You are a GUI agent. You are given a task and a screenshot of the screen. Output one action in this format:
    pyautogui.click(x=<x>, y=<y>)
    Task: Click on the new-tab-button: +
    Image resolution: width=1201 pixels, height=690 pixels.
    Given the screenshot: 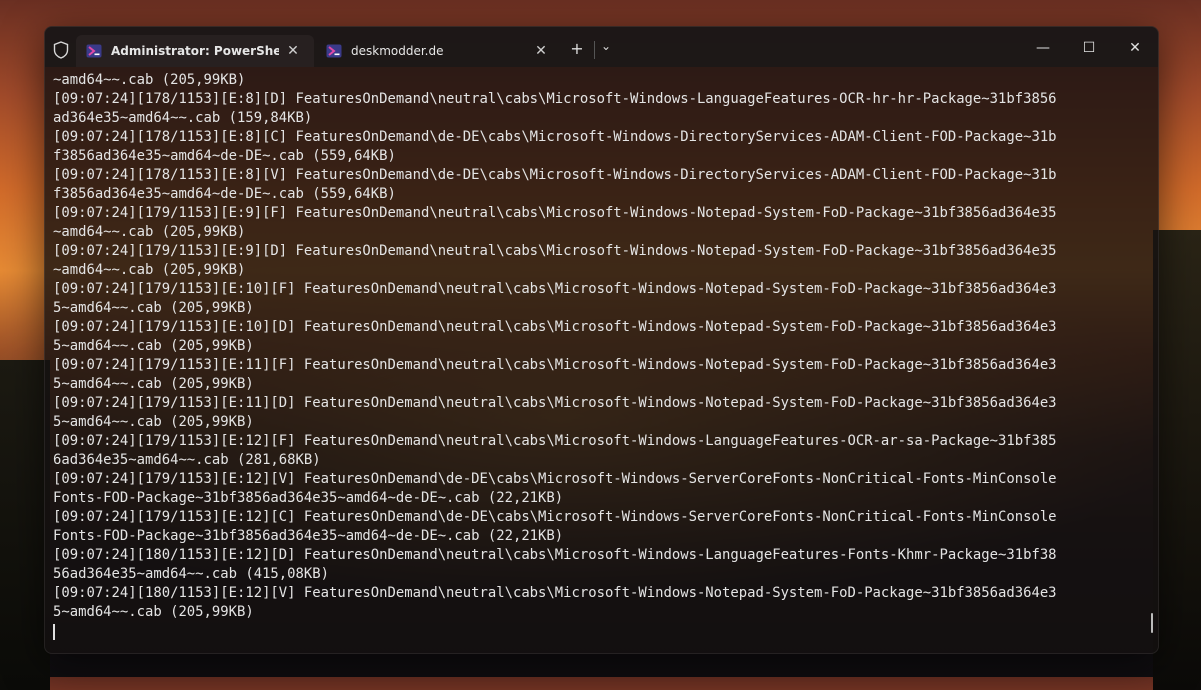 What is the action you would take?
    pyautogui.click(x=577, y=48)
    